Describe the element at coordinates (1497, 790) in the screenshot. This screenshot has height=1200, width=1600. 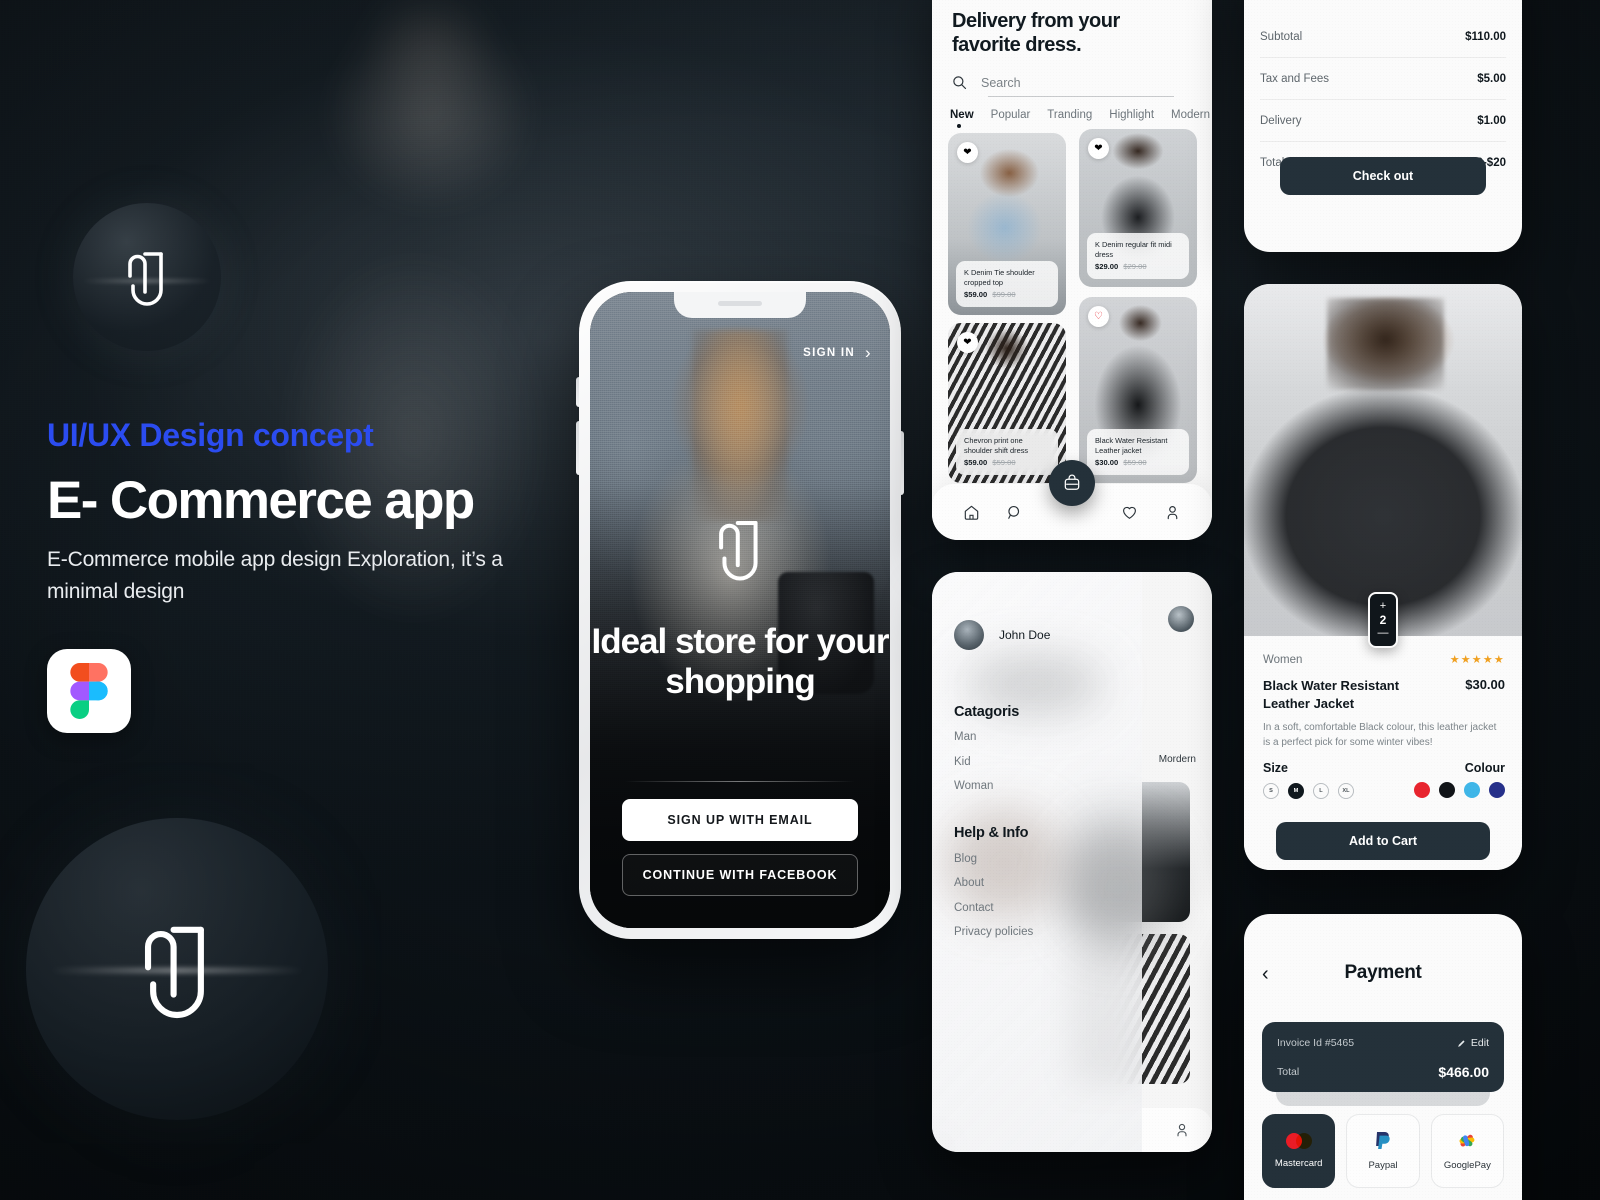
I see `colour-swatch-navy` at that location.